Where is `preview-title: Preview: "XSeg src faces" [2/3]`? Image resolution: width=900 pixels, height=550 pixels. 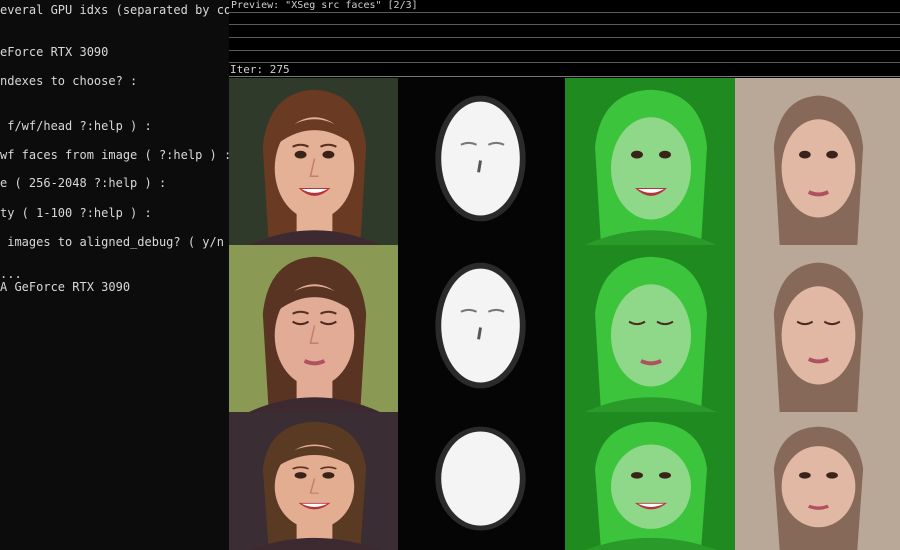 preview-title: Preview: "XSeg src faces" [2/3] is located at coordinates (324, 5).